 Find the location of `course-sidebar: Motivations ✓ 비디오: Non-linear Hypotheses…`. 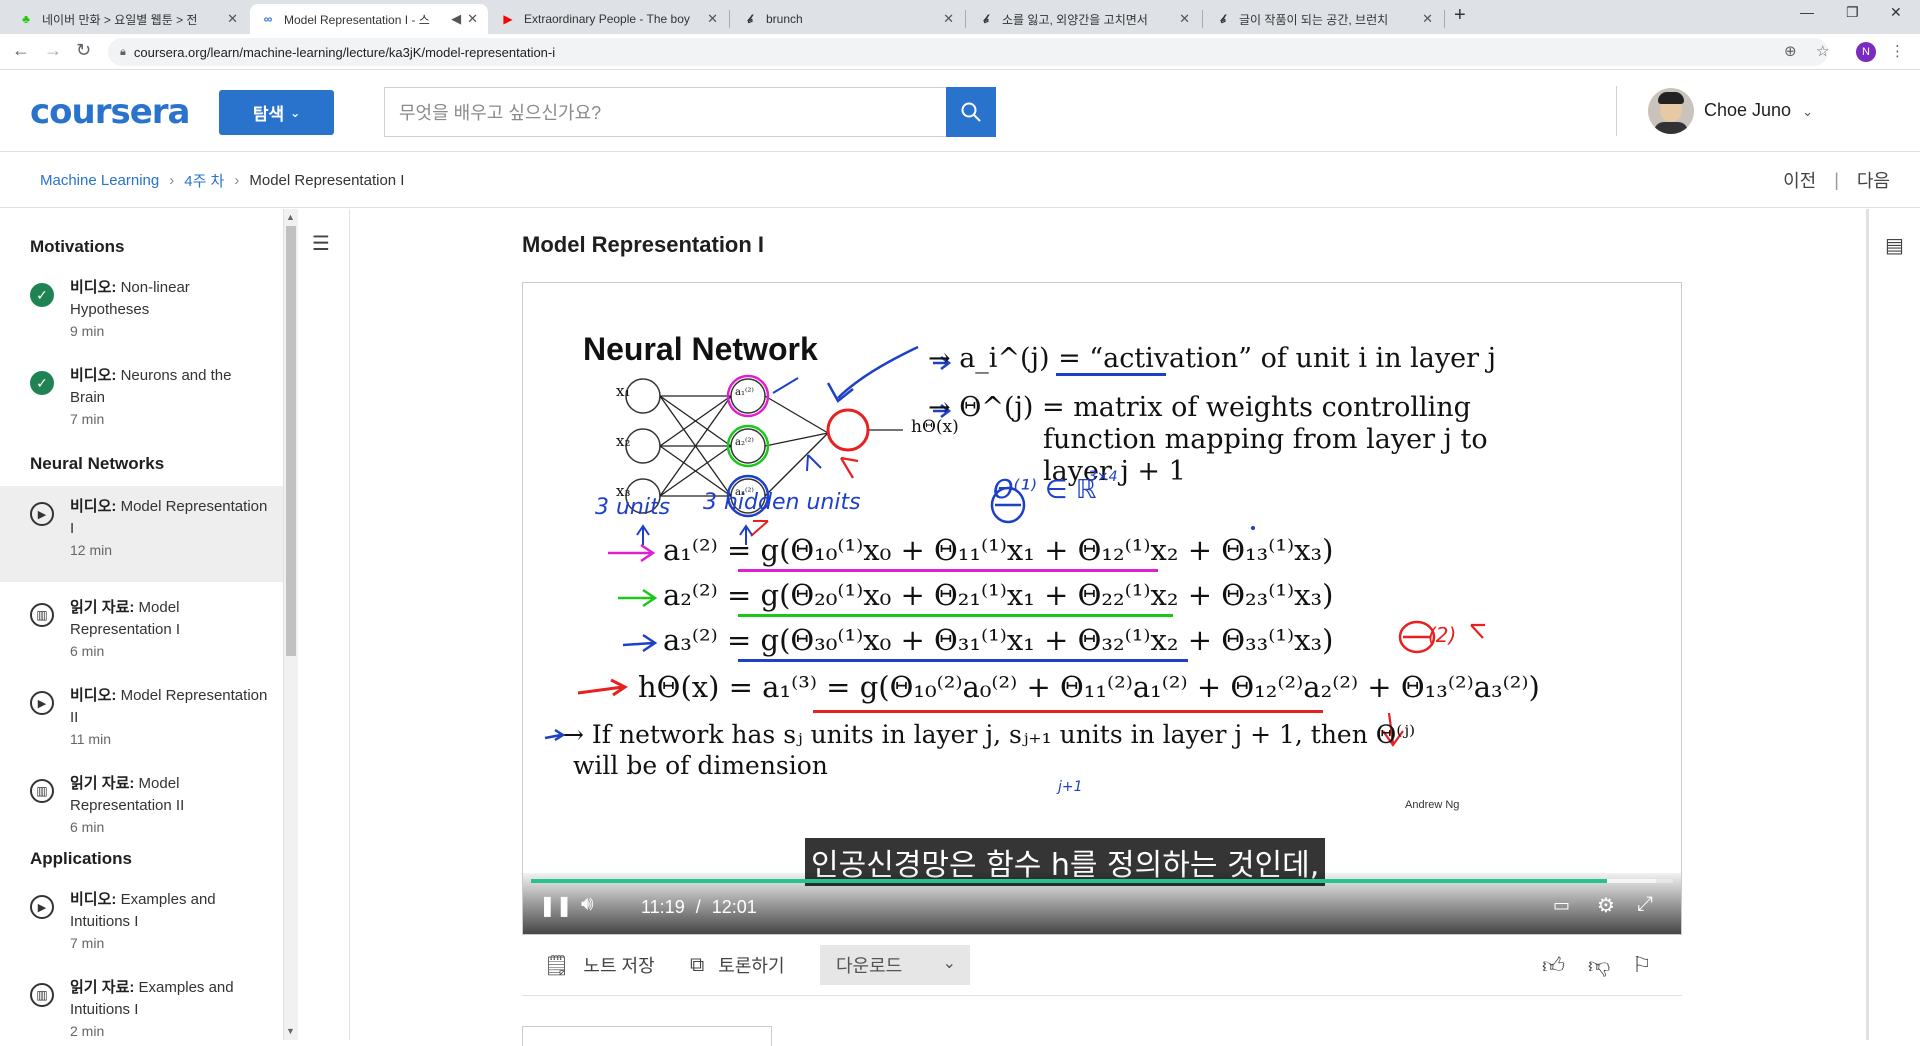

course-sidebar: Motivations ✓ 비디오: Non-linear Hypotheses… is located at coordinates (142, 624).